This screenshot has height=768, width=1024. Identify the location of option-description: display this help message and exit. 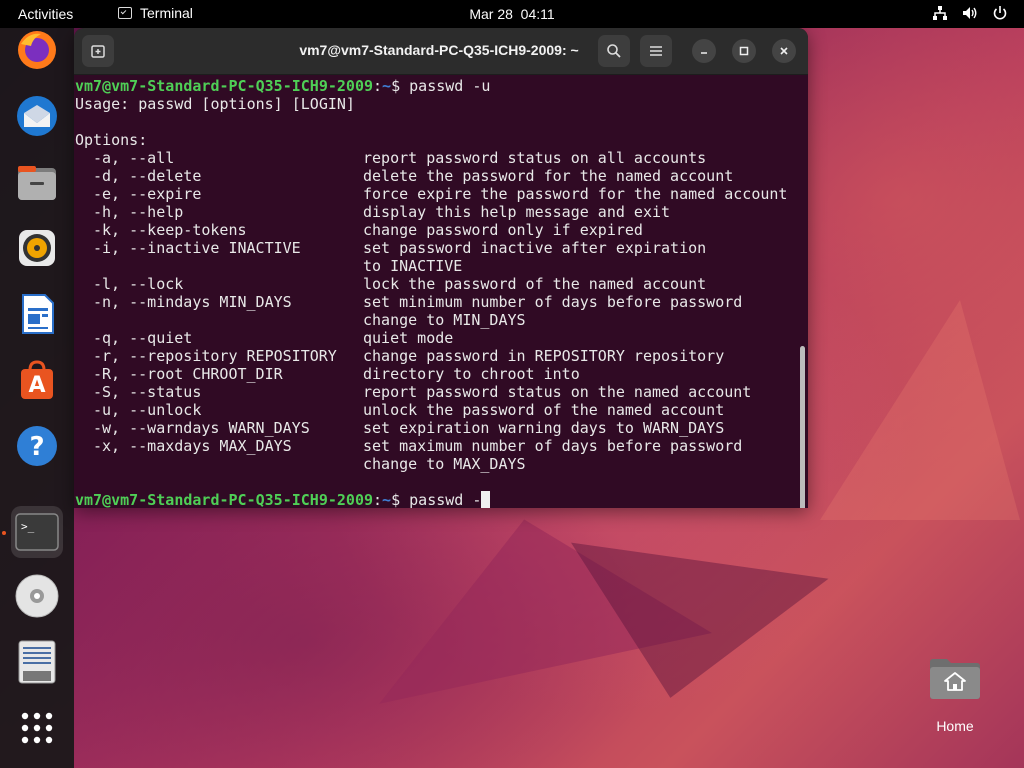
(517, 212).